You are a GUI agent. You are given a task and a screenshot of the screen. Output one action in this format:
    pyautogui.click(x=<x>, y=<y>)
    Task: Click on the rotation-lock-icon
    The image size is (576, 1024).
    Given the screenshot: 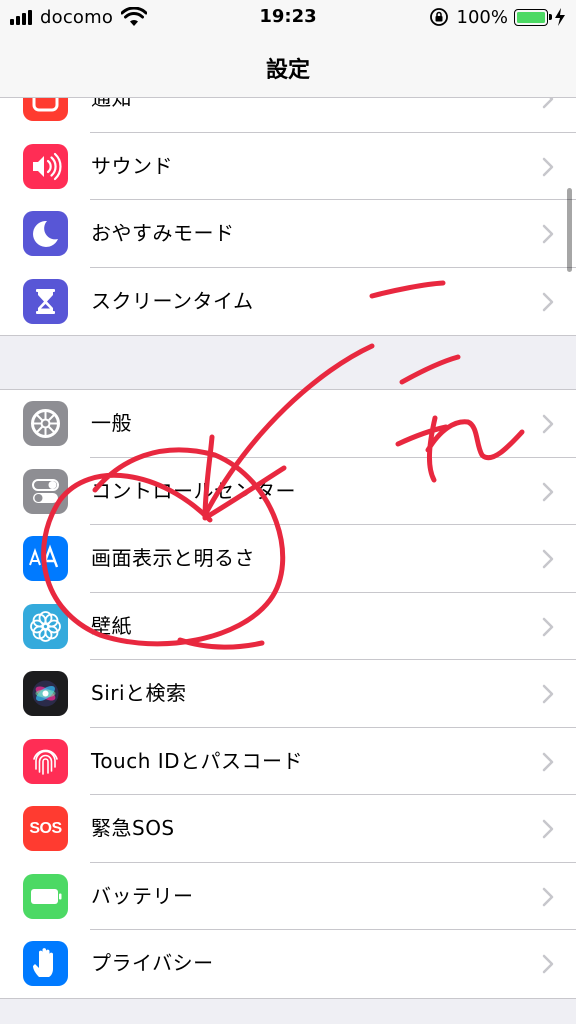 What is the action you would take?
    pyautogui.click(x=438, y=17)
    